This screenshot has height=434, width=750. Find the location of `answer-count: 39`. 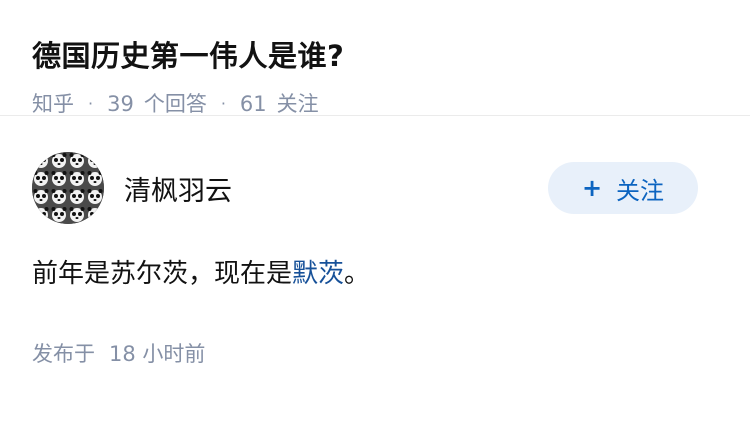

answer-count: 39 is located at coordinates (120, 104).